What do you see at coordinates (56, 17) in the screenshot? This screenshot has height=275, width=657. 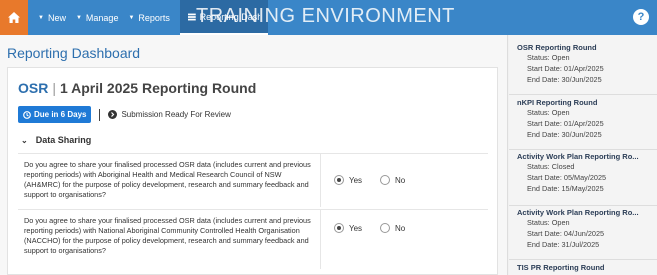 I see `nav-new-label: New` at bounding box center [56, 17].